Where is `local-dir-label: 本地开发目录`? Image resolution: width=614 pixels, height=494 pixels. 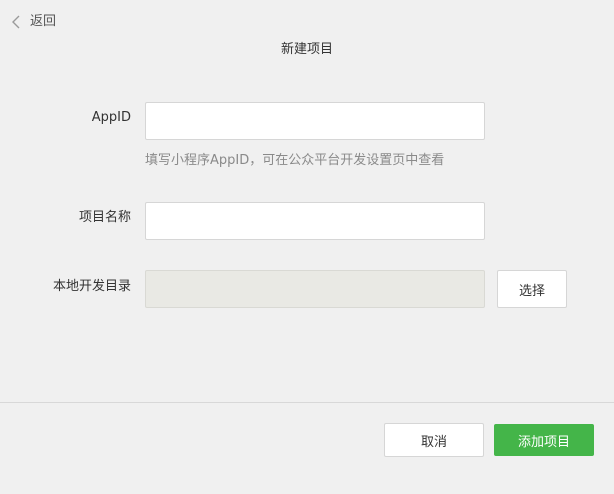 local-dir-label: 本地开发目录 is located at coordinates (91, 286).